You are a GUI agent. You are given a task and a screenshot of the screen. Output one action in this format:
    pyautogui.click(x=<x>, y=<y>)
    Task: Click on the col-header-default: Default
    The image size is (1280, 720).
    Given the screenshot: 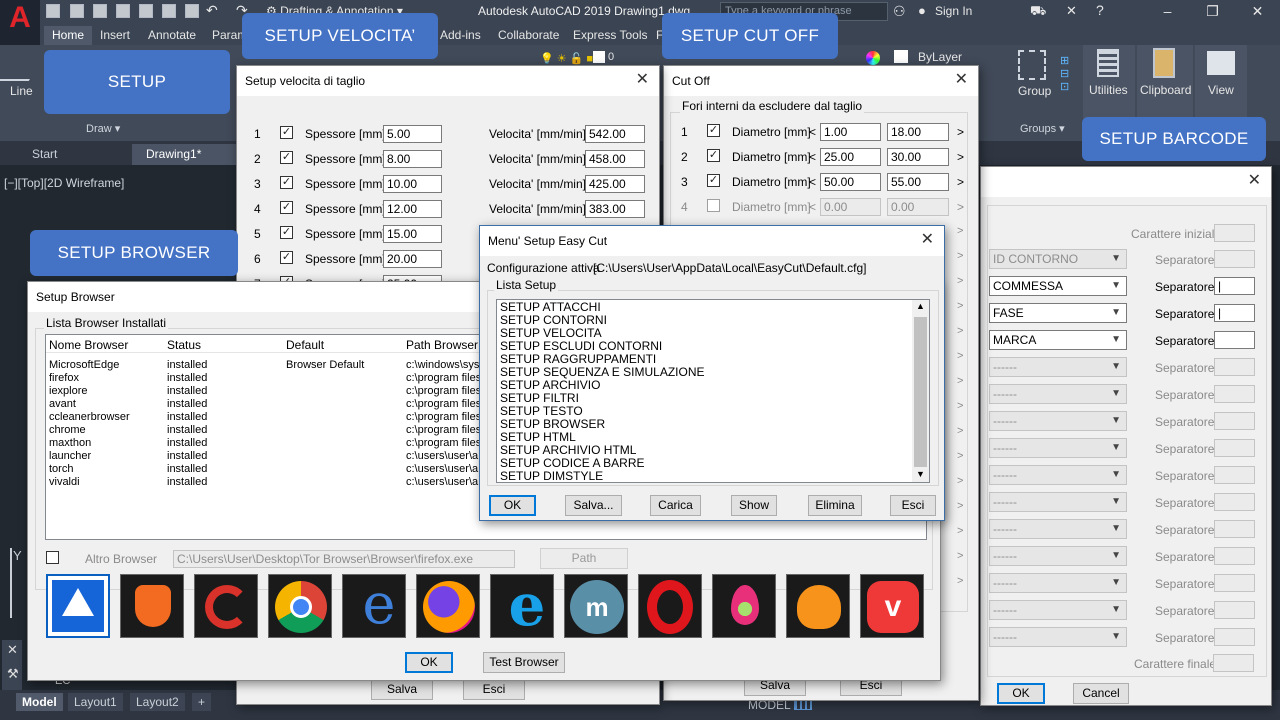 What is the action you would take?
    pyautogui.click(x=305, y=345)
    